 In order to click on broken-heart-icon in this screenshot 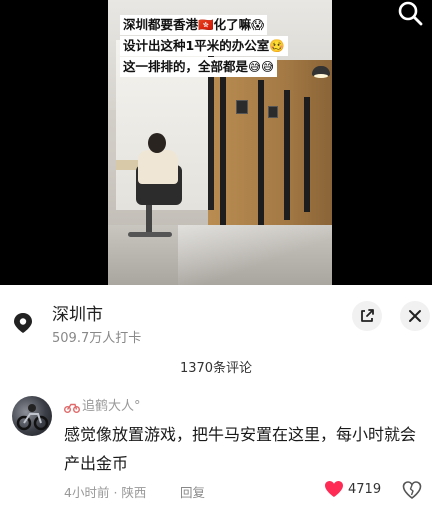, I will do `click(412, 490)`.